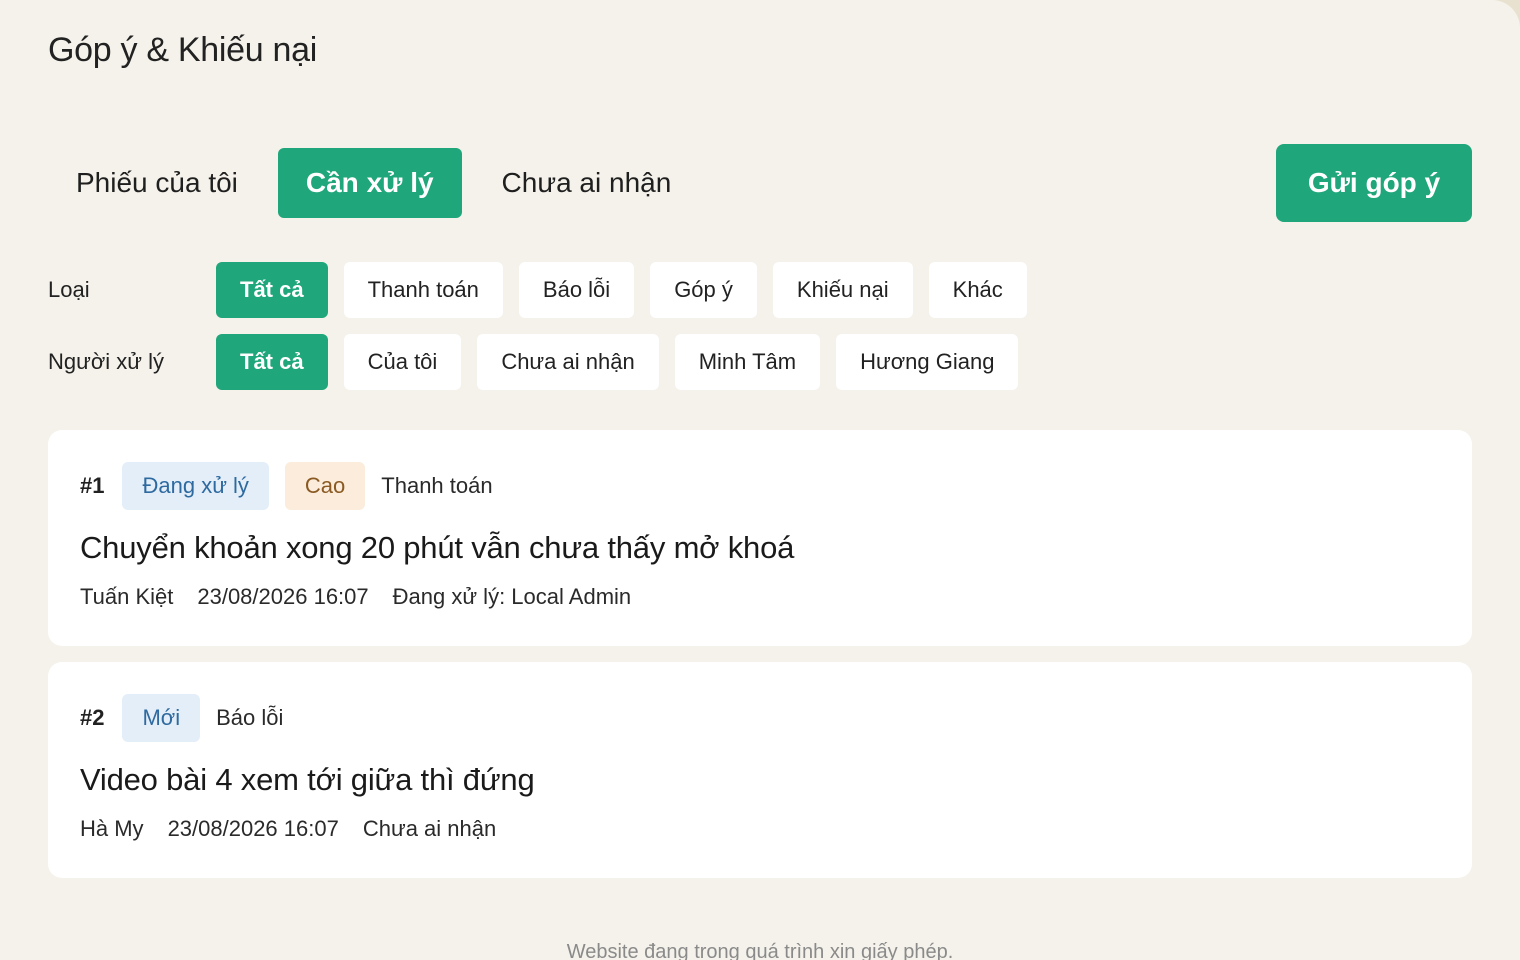 Image resolution: width=1520 pixels, height=960 pixels. What do you see at coordinates (927, 362) in the screenshot?
I see `handler-chip-huong-giang: Hương Giang` at bounding box center [927, 362].